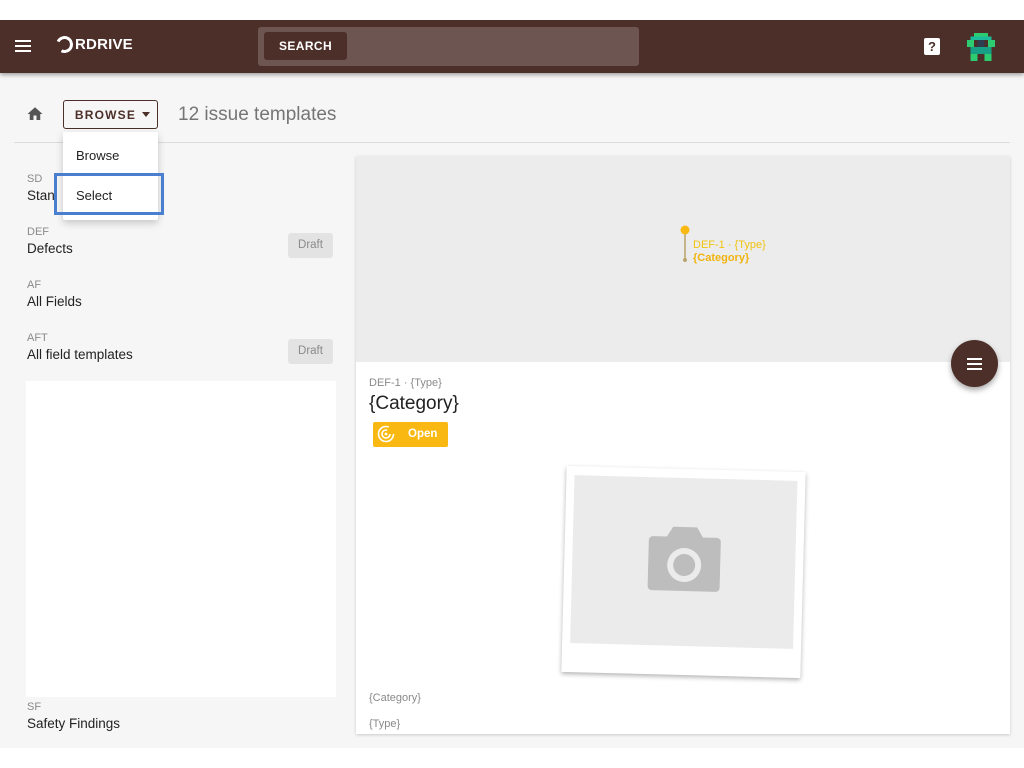 The image size is (1024, 768). Describe the element at coordinates (493, 46) in the screenshot. I see `search-input` at that location.